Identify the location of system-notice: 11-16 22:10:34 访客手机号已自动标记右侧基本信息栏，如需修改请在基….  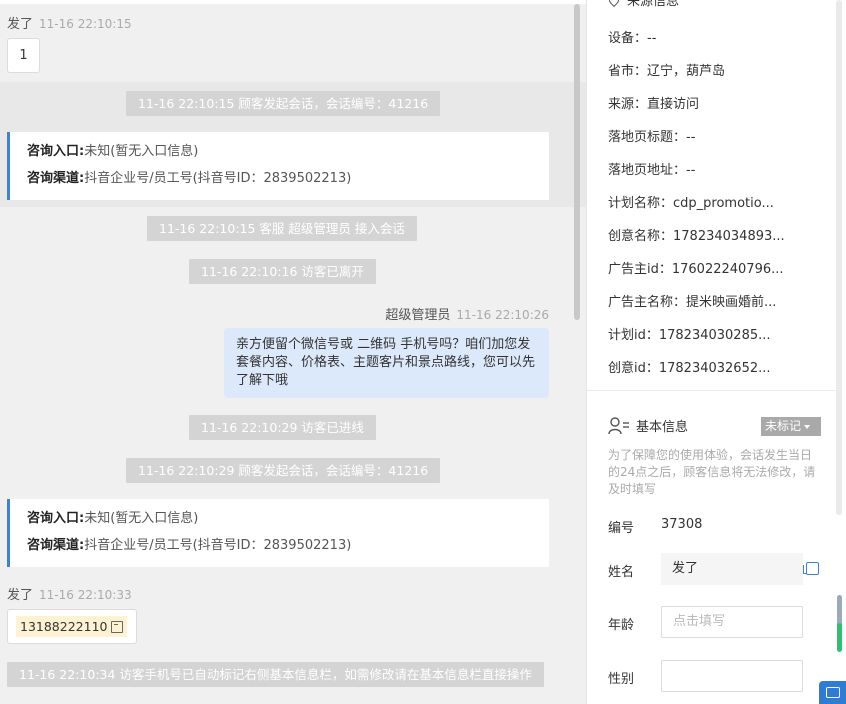
(275, 674).